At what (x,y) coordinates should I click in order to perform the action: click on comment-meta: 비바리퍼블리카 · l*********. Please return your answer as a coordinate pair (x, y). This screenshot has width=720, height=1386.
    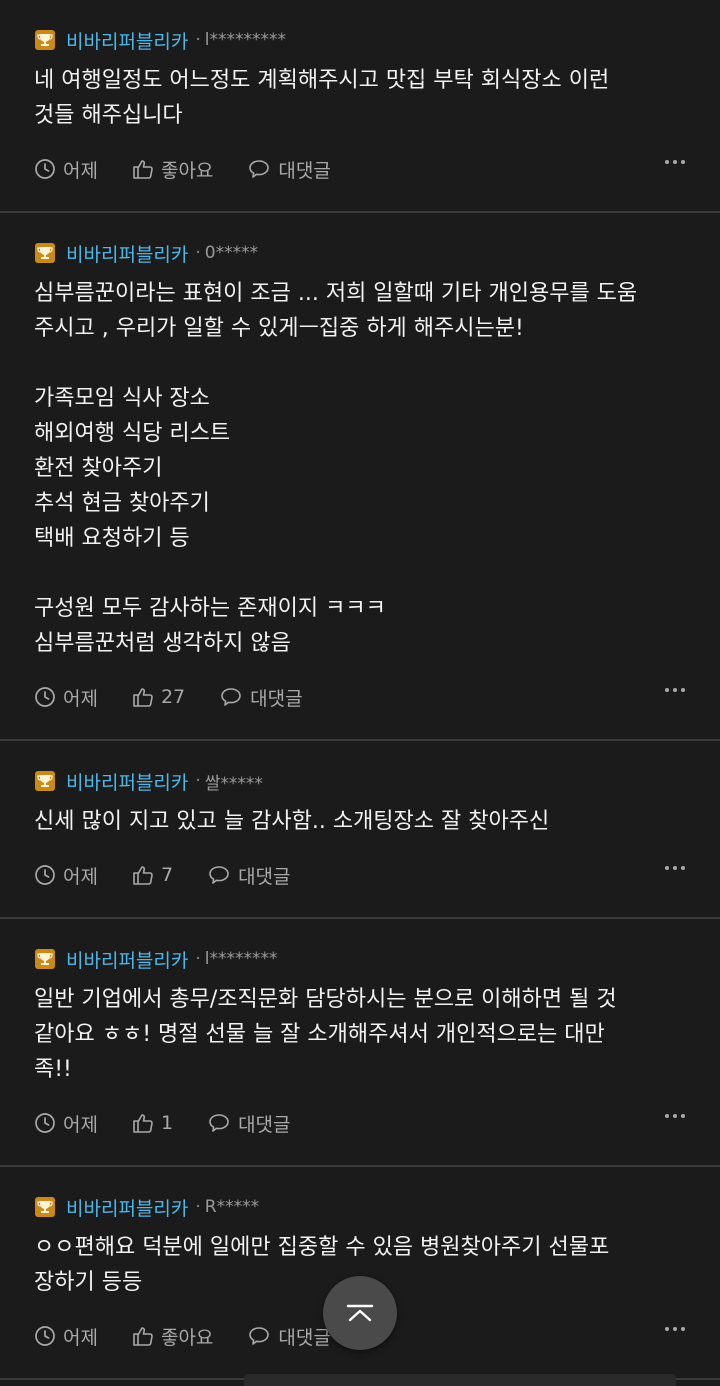
    Looking at the image, I should click on (360, 40).